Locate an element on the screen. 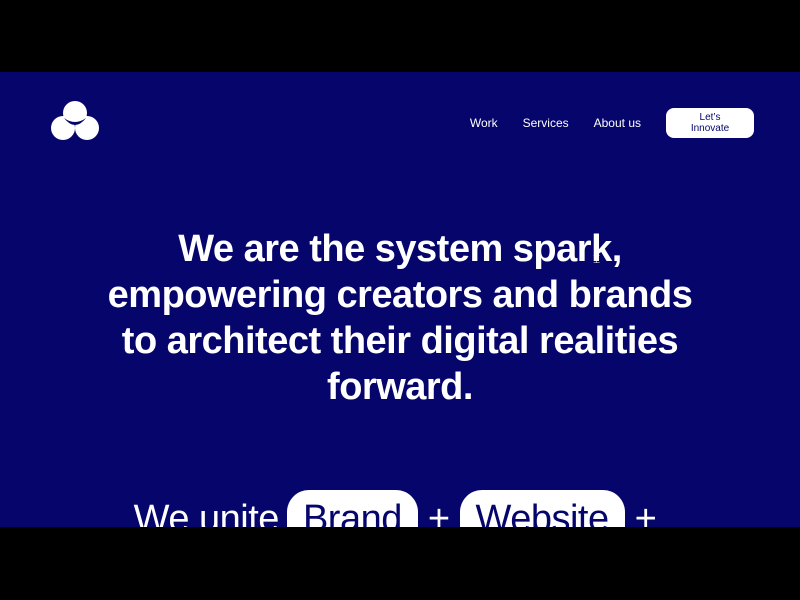  nav-link-services: Services is located at coordinates (546, 123).